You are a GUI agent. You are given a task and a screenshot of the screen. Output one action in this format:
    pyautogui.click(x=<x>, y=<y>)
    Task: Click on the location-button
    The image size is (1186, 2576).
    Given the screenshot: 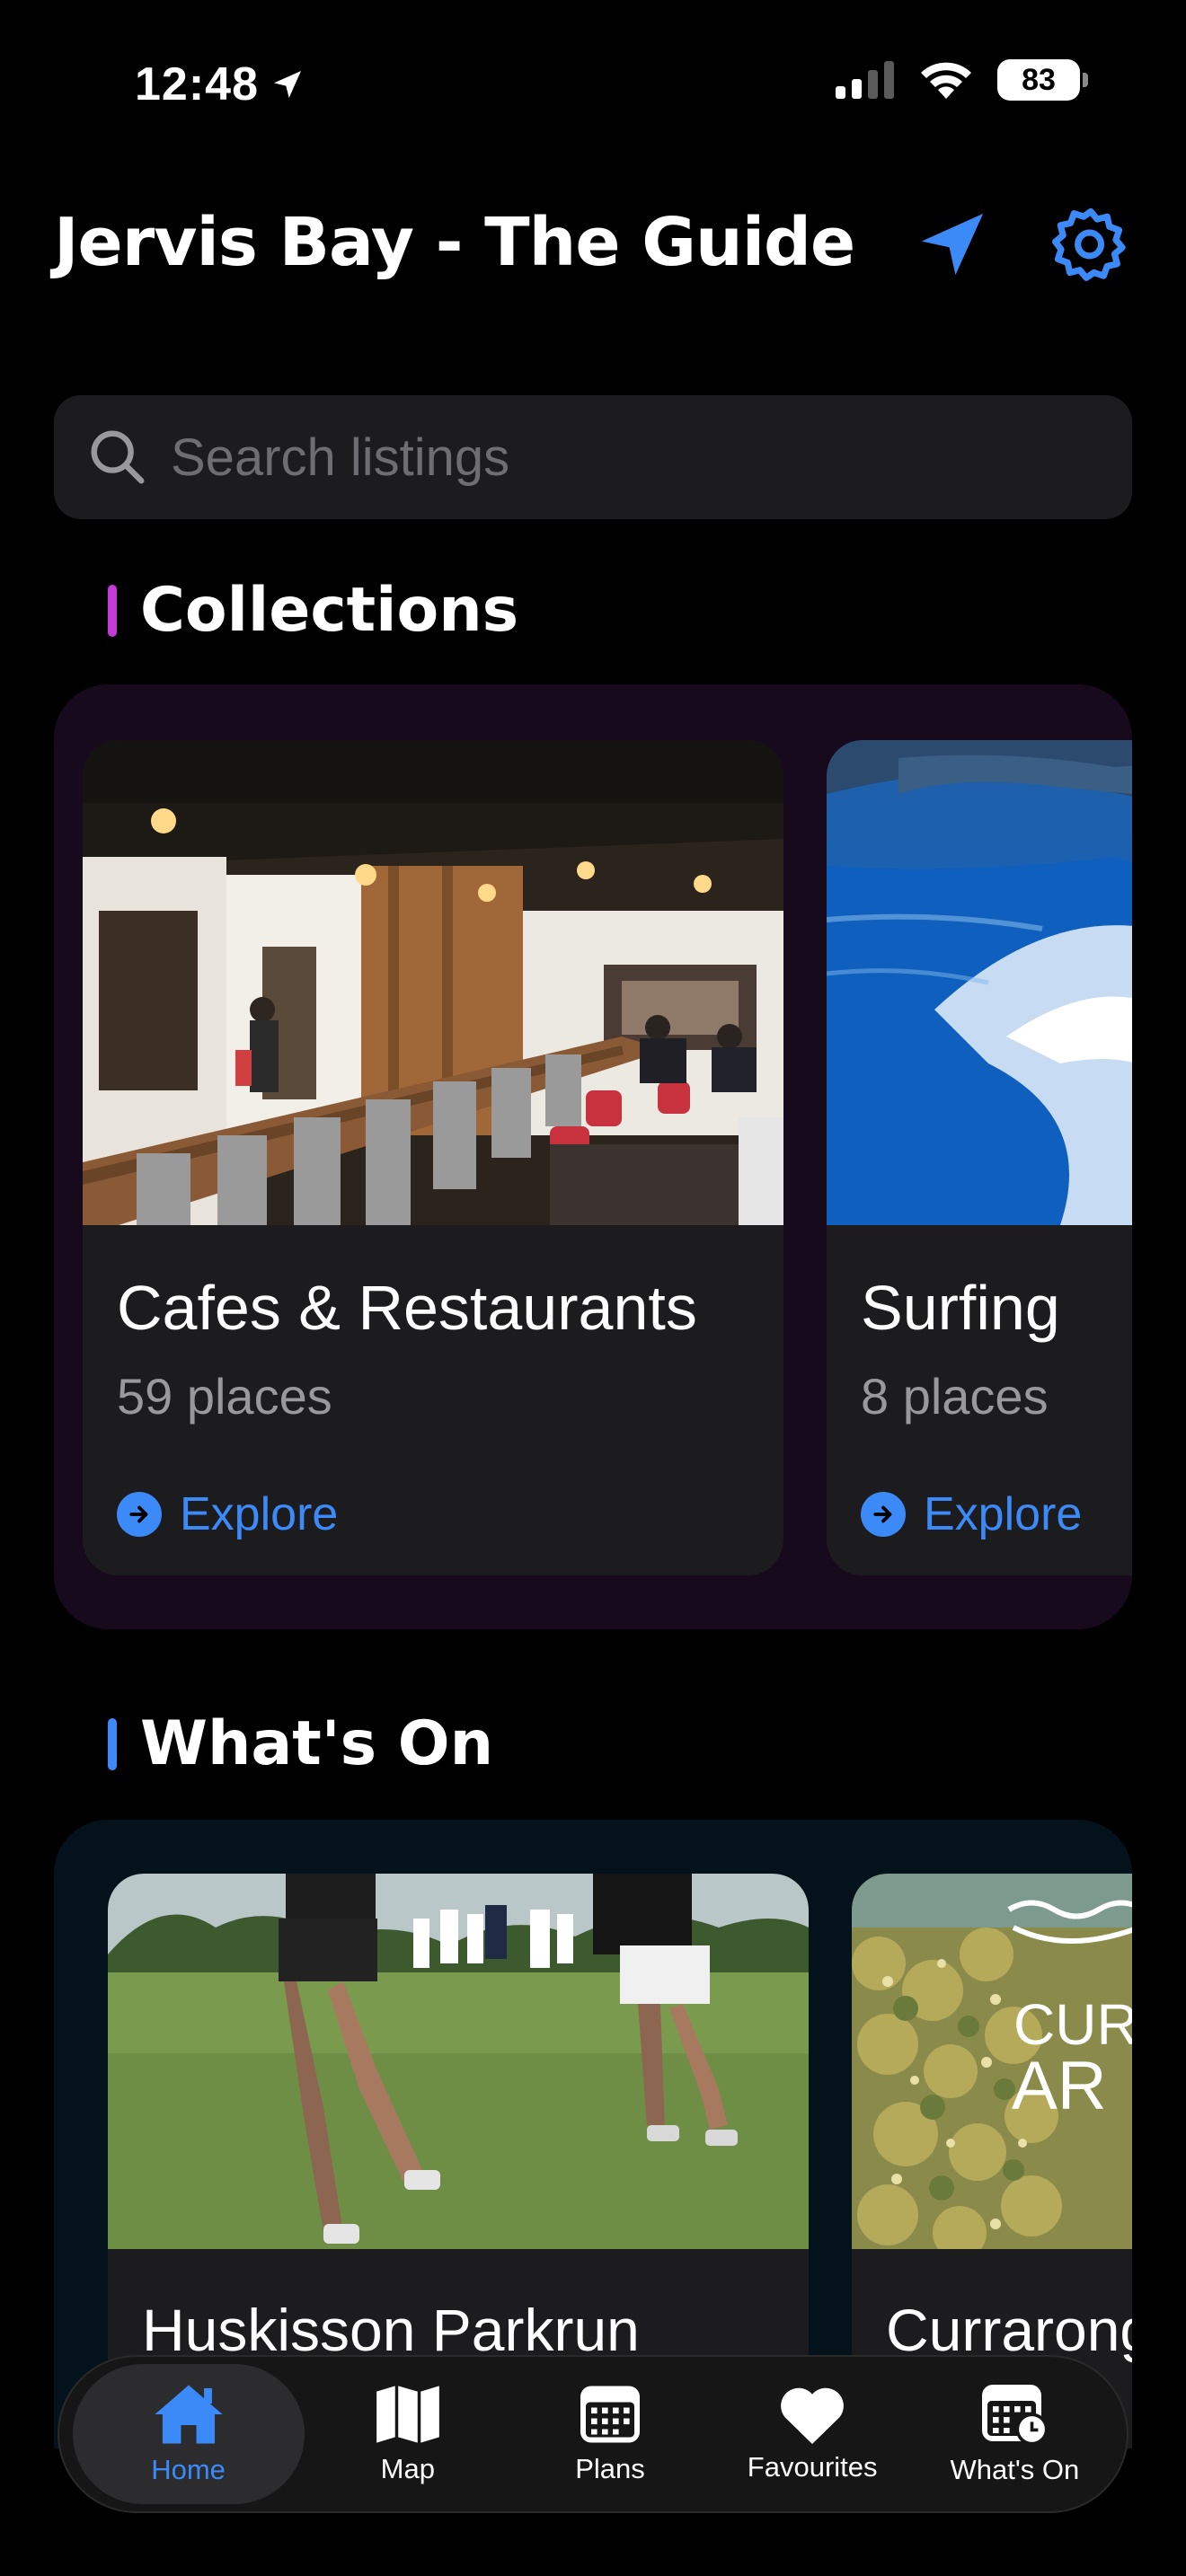 What is the action you would take?
    pyautogui.click(x=952, y=244)
    